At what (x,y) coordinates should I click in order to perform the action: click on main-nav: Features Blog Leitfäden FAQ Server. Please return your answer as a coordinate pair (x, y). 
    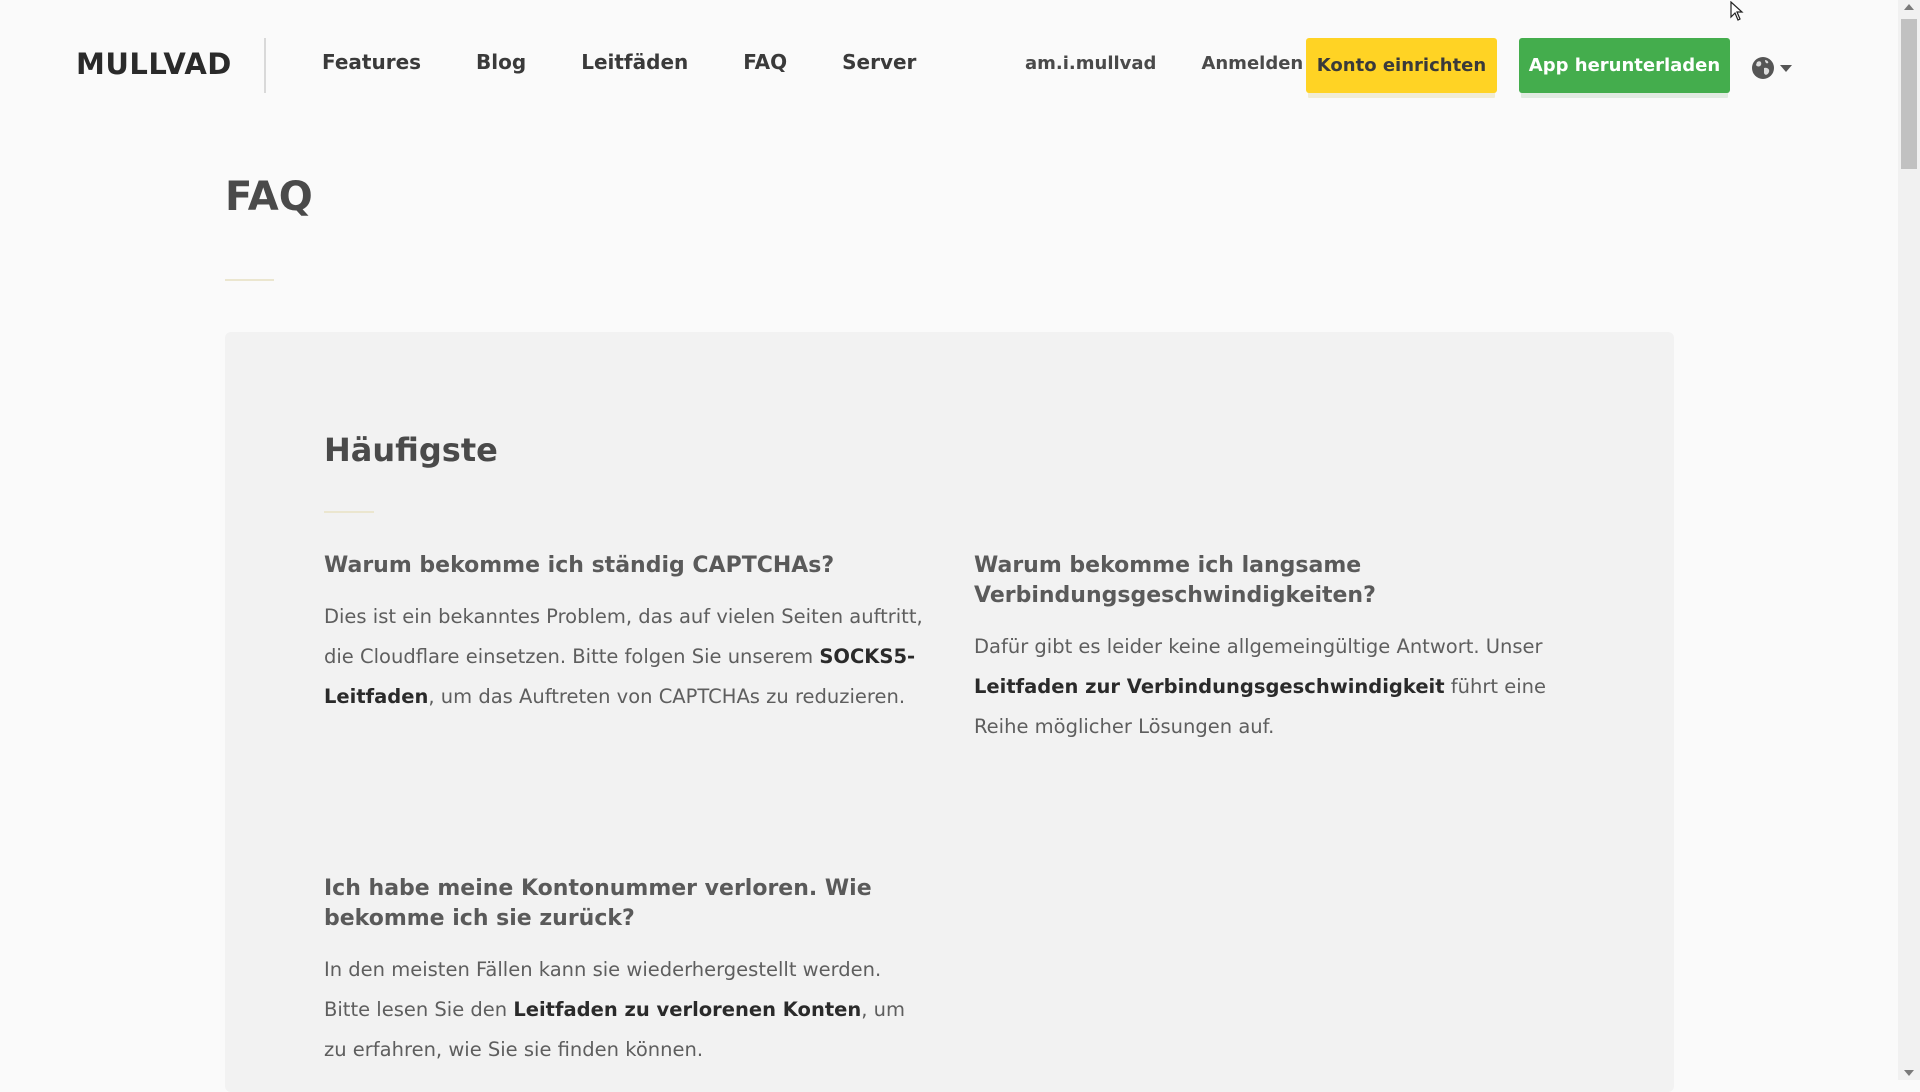
    Looking at the image, I should click on (619, 62).